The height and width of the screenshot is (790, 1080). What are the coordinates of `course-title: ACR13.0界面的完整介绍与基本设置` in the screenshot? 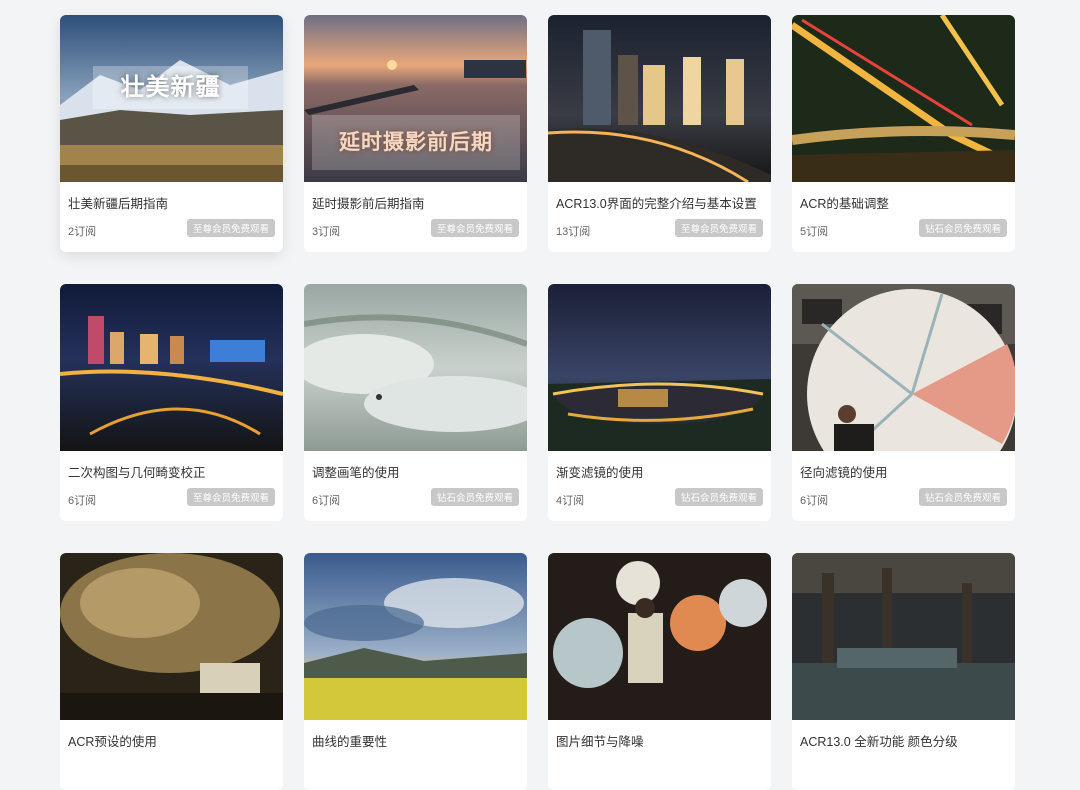 It's located at (660, 202).